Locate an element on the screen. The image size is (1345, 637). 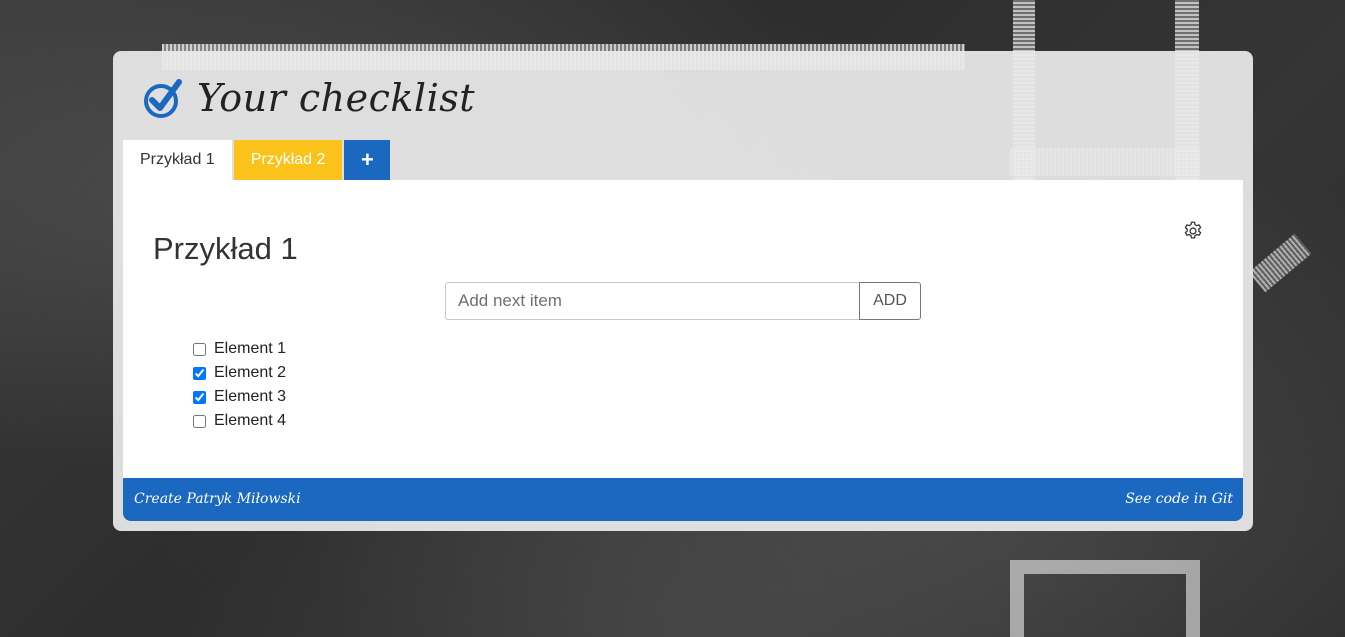
item-label: Element 1 is located at coordinates (250, 348).